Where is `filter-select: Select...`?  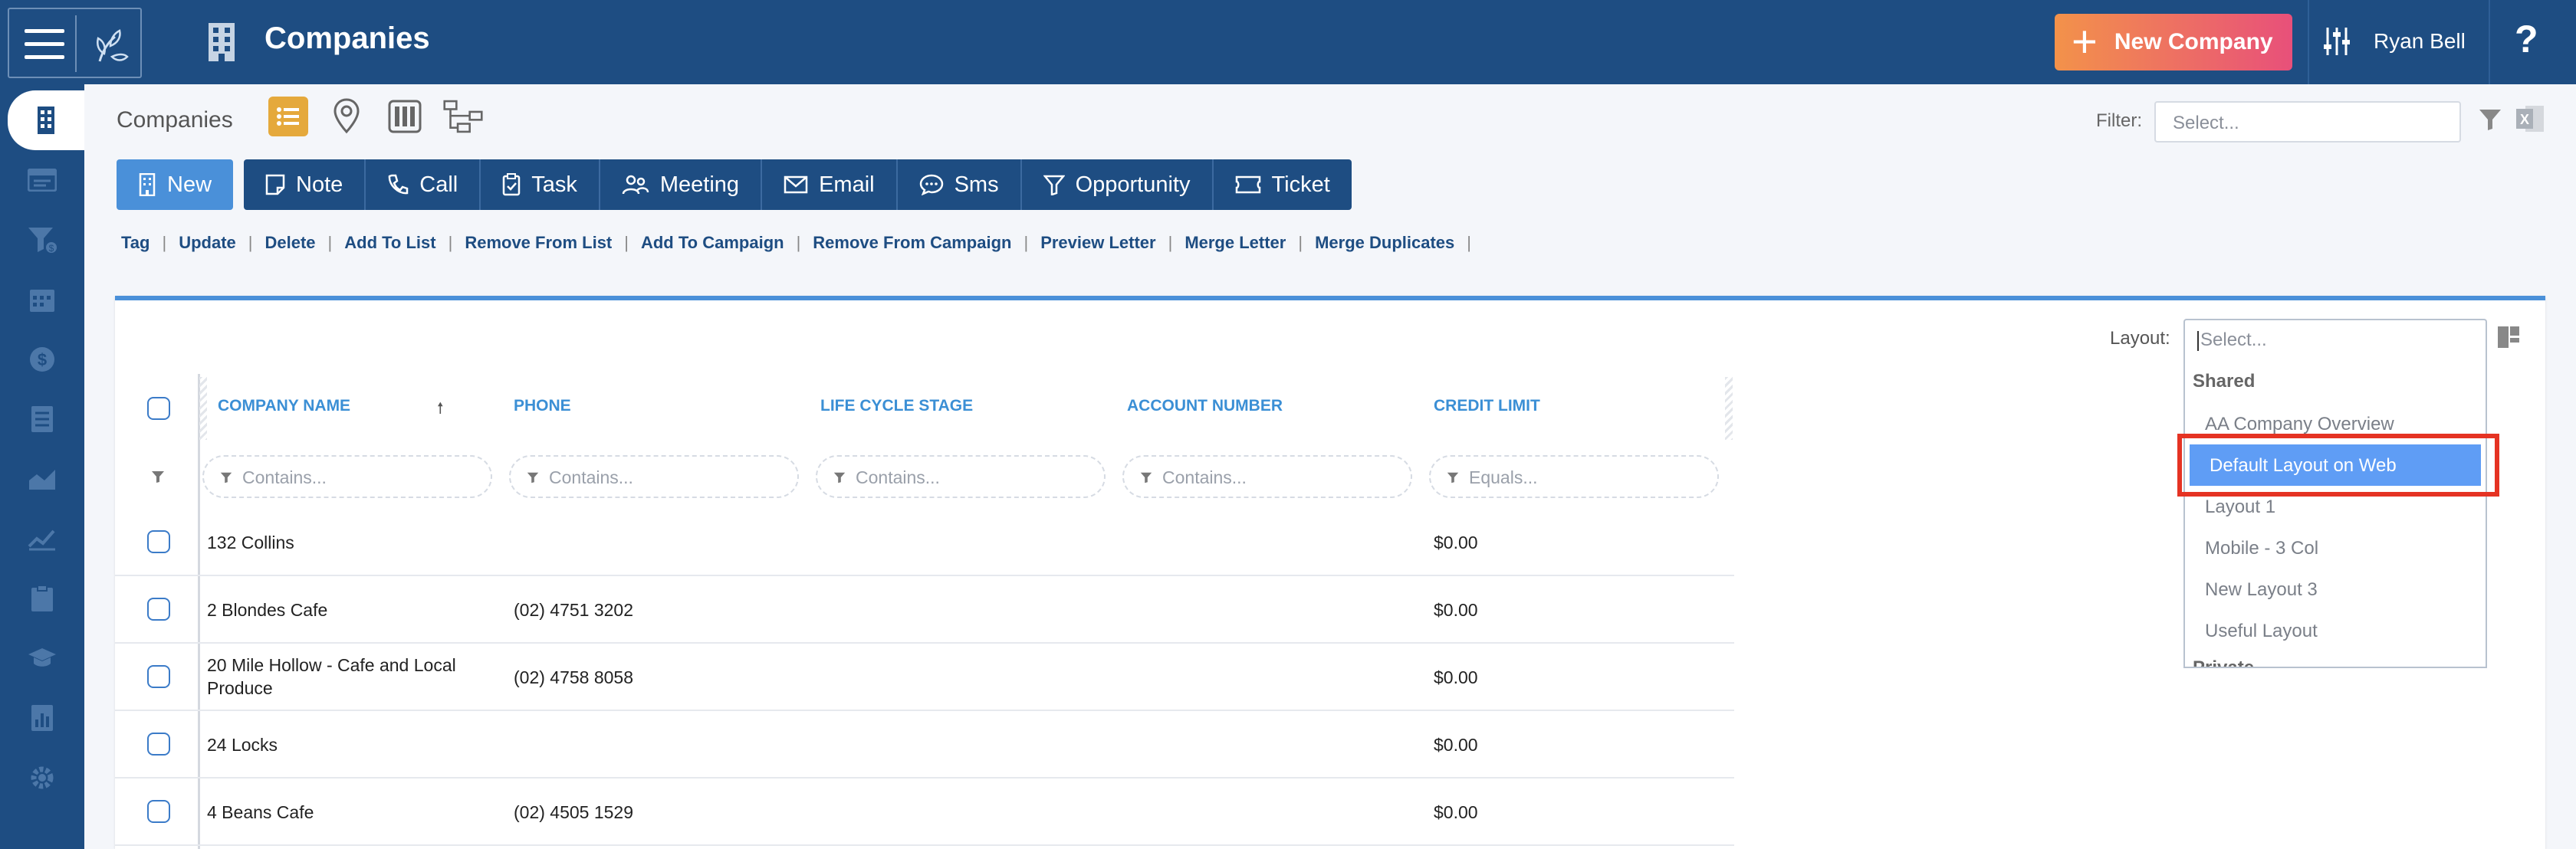 filter-select: Select... is located at coordinates (2307, 122).